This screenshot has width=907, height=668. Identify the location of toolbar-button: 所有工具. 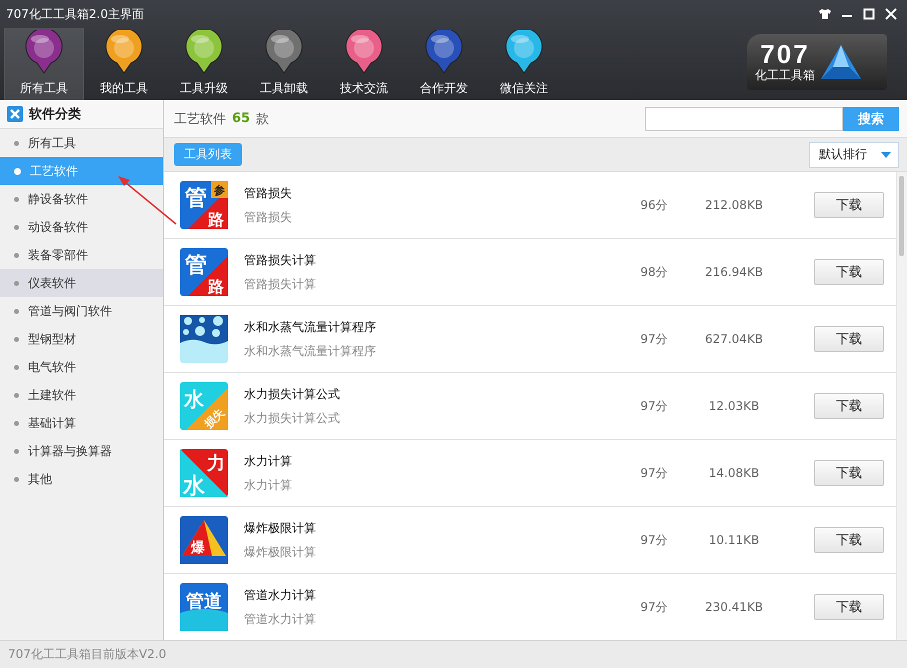
(44, 64).